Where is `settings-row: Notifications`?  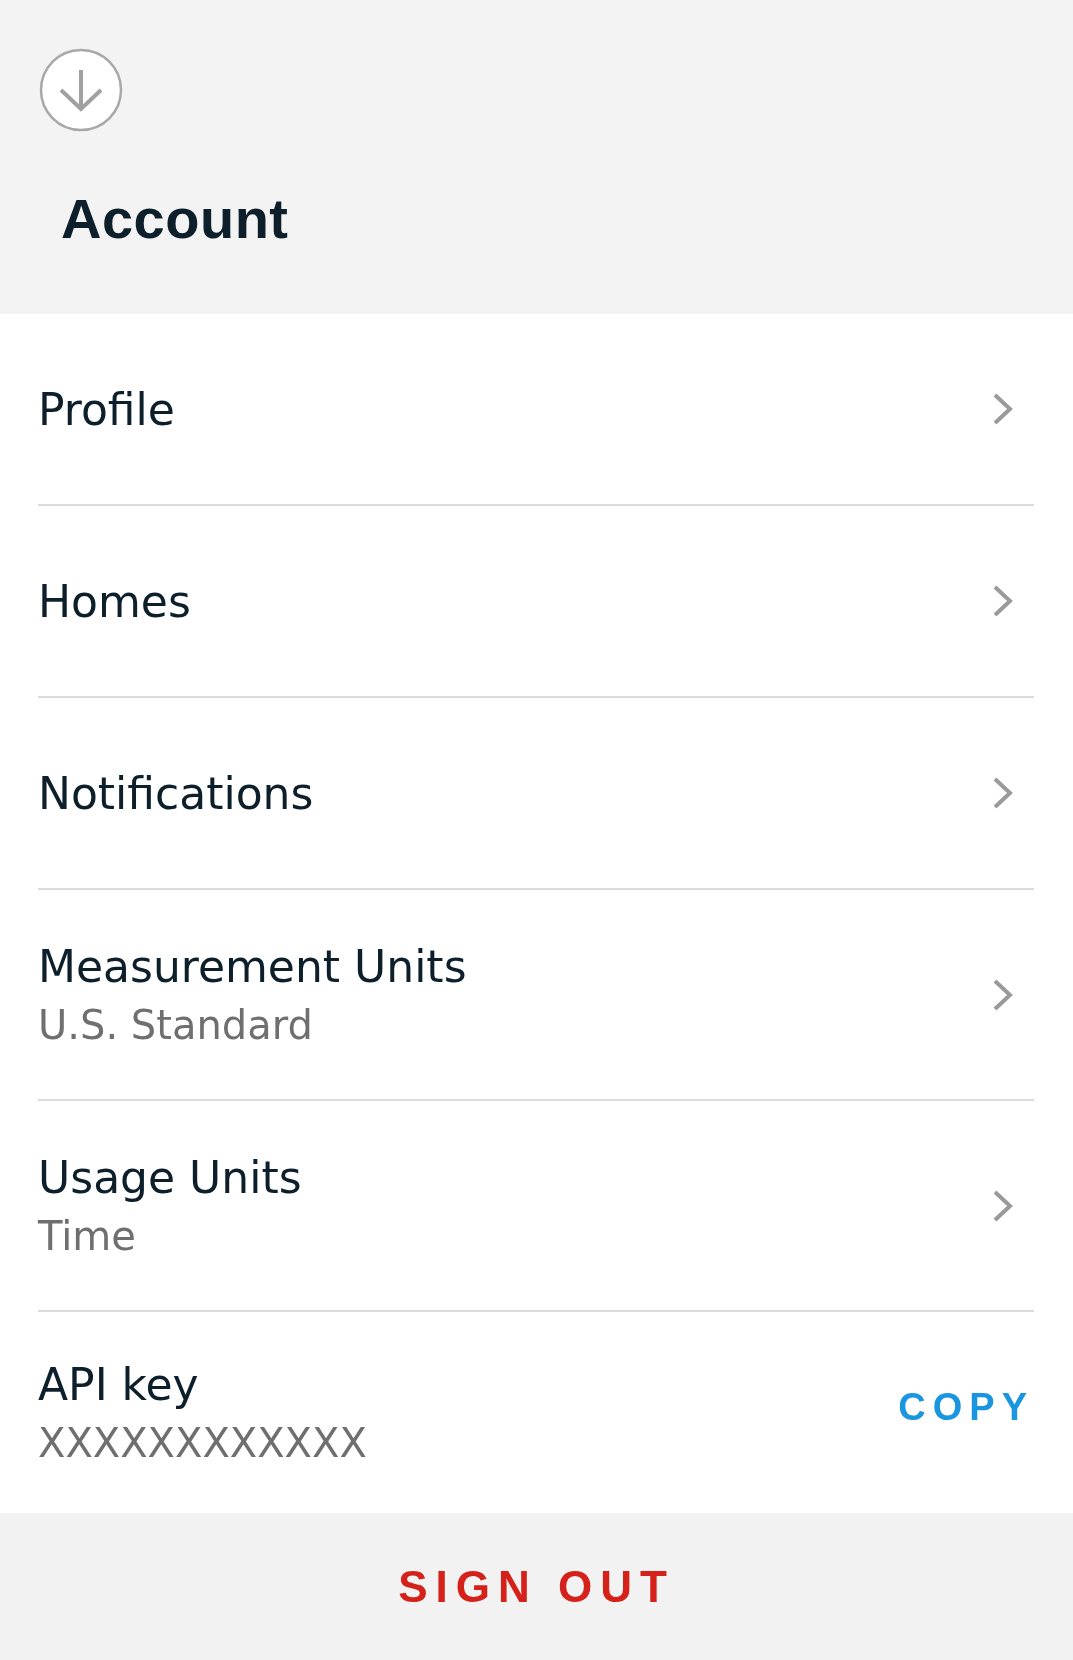 settings-row: Notifications is located at coordinates (536, 794).